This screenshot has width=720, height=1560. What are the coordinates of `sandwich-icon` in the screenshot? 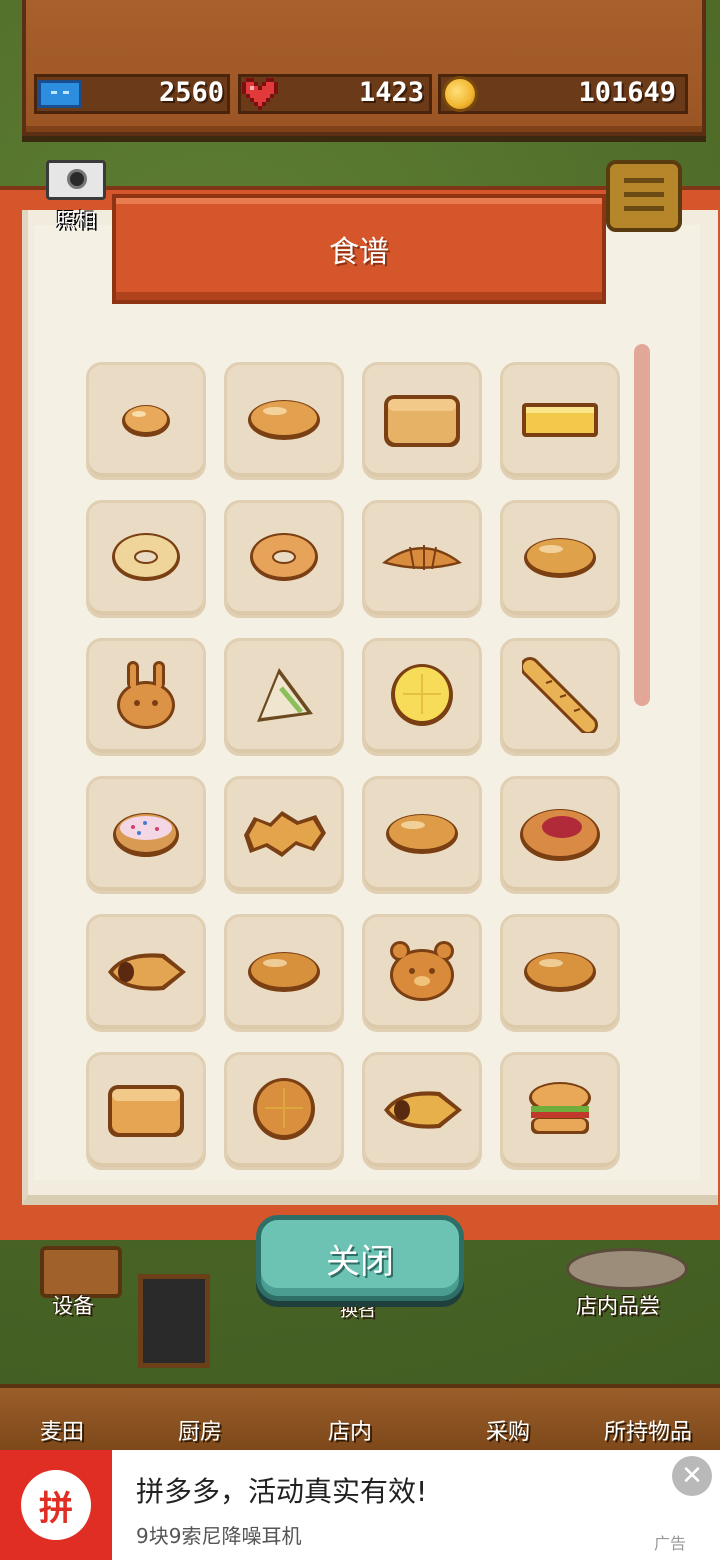 It's located at (284, 697).